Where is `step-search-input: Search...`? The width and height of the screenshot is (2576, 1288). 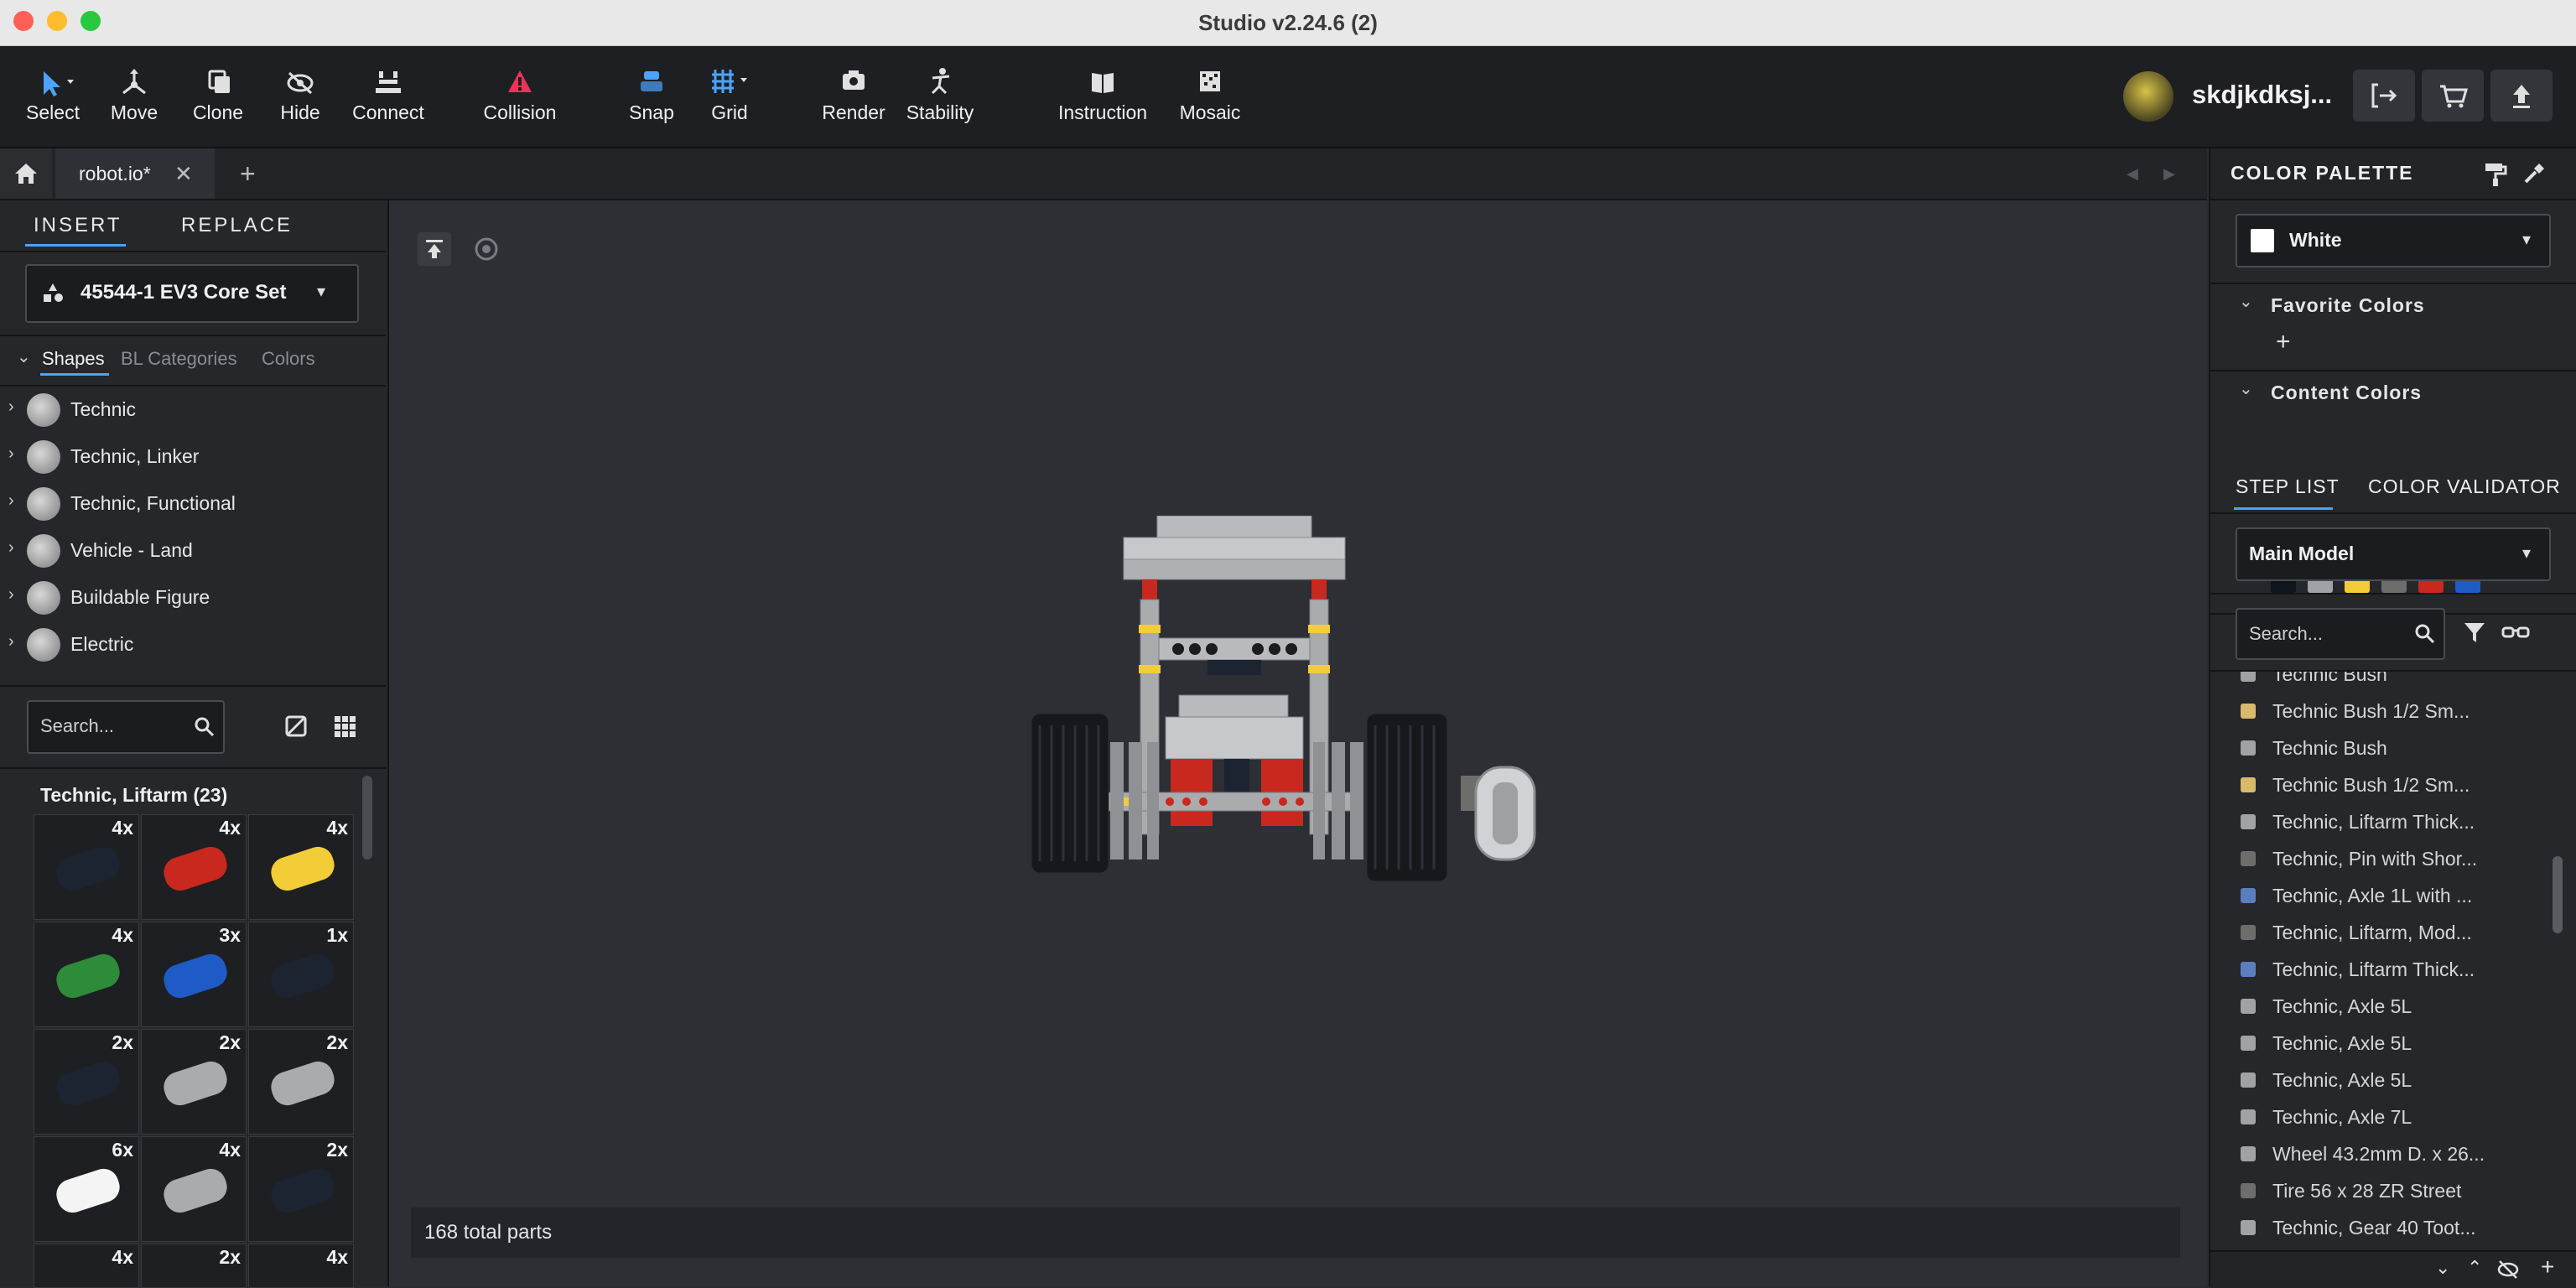
step-search-input: Search... is located at coordinates (2340, 634).